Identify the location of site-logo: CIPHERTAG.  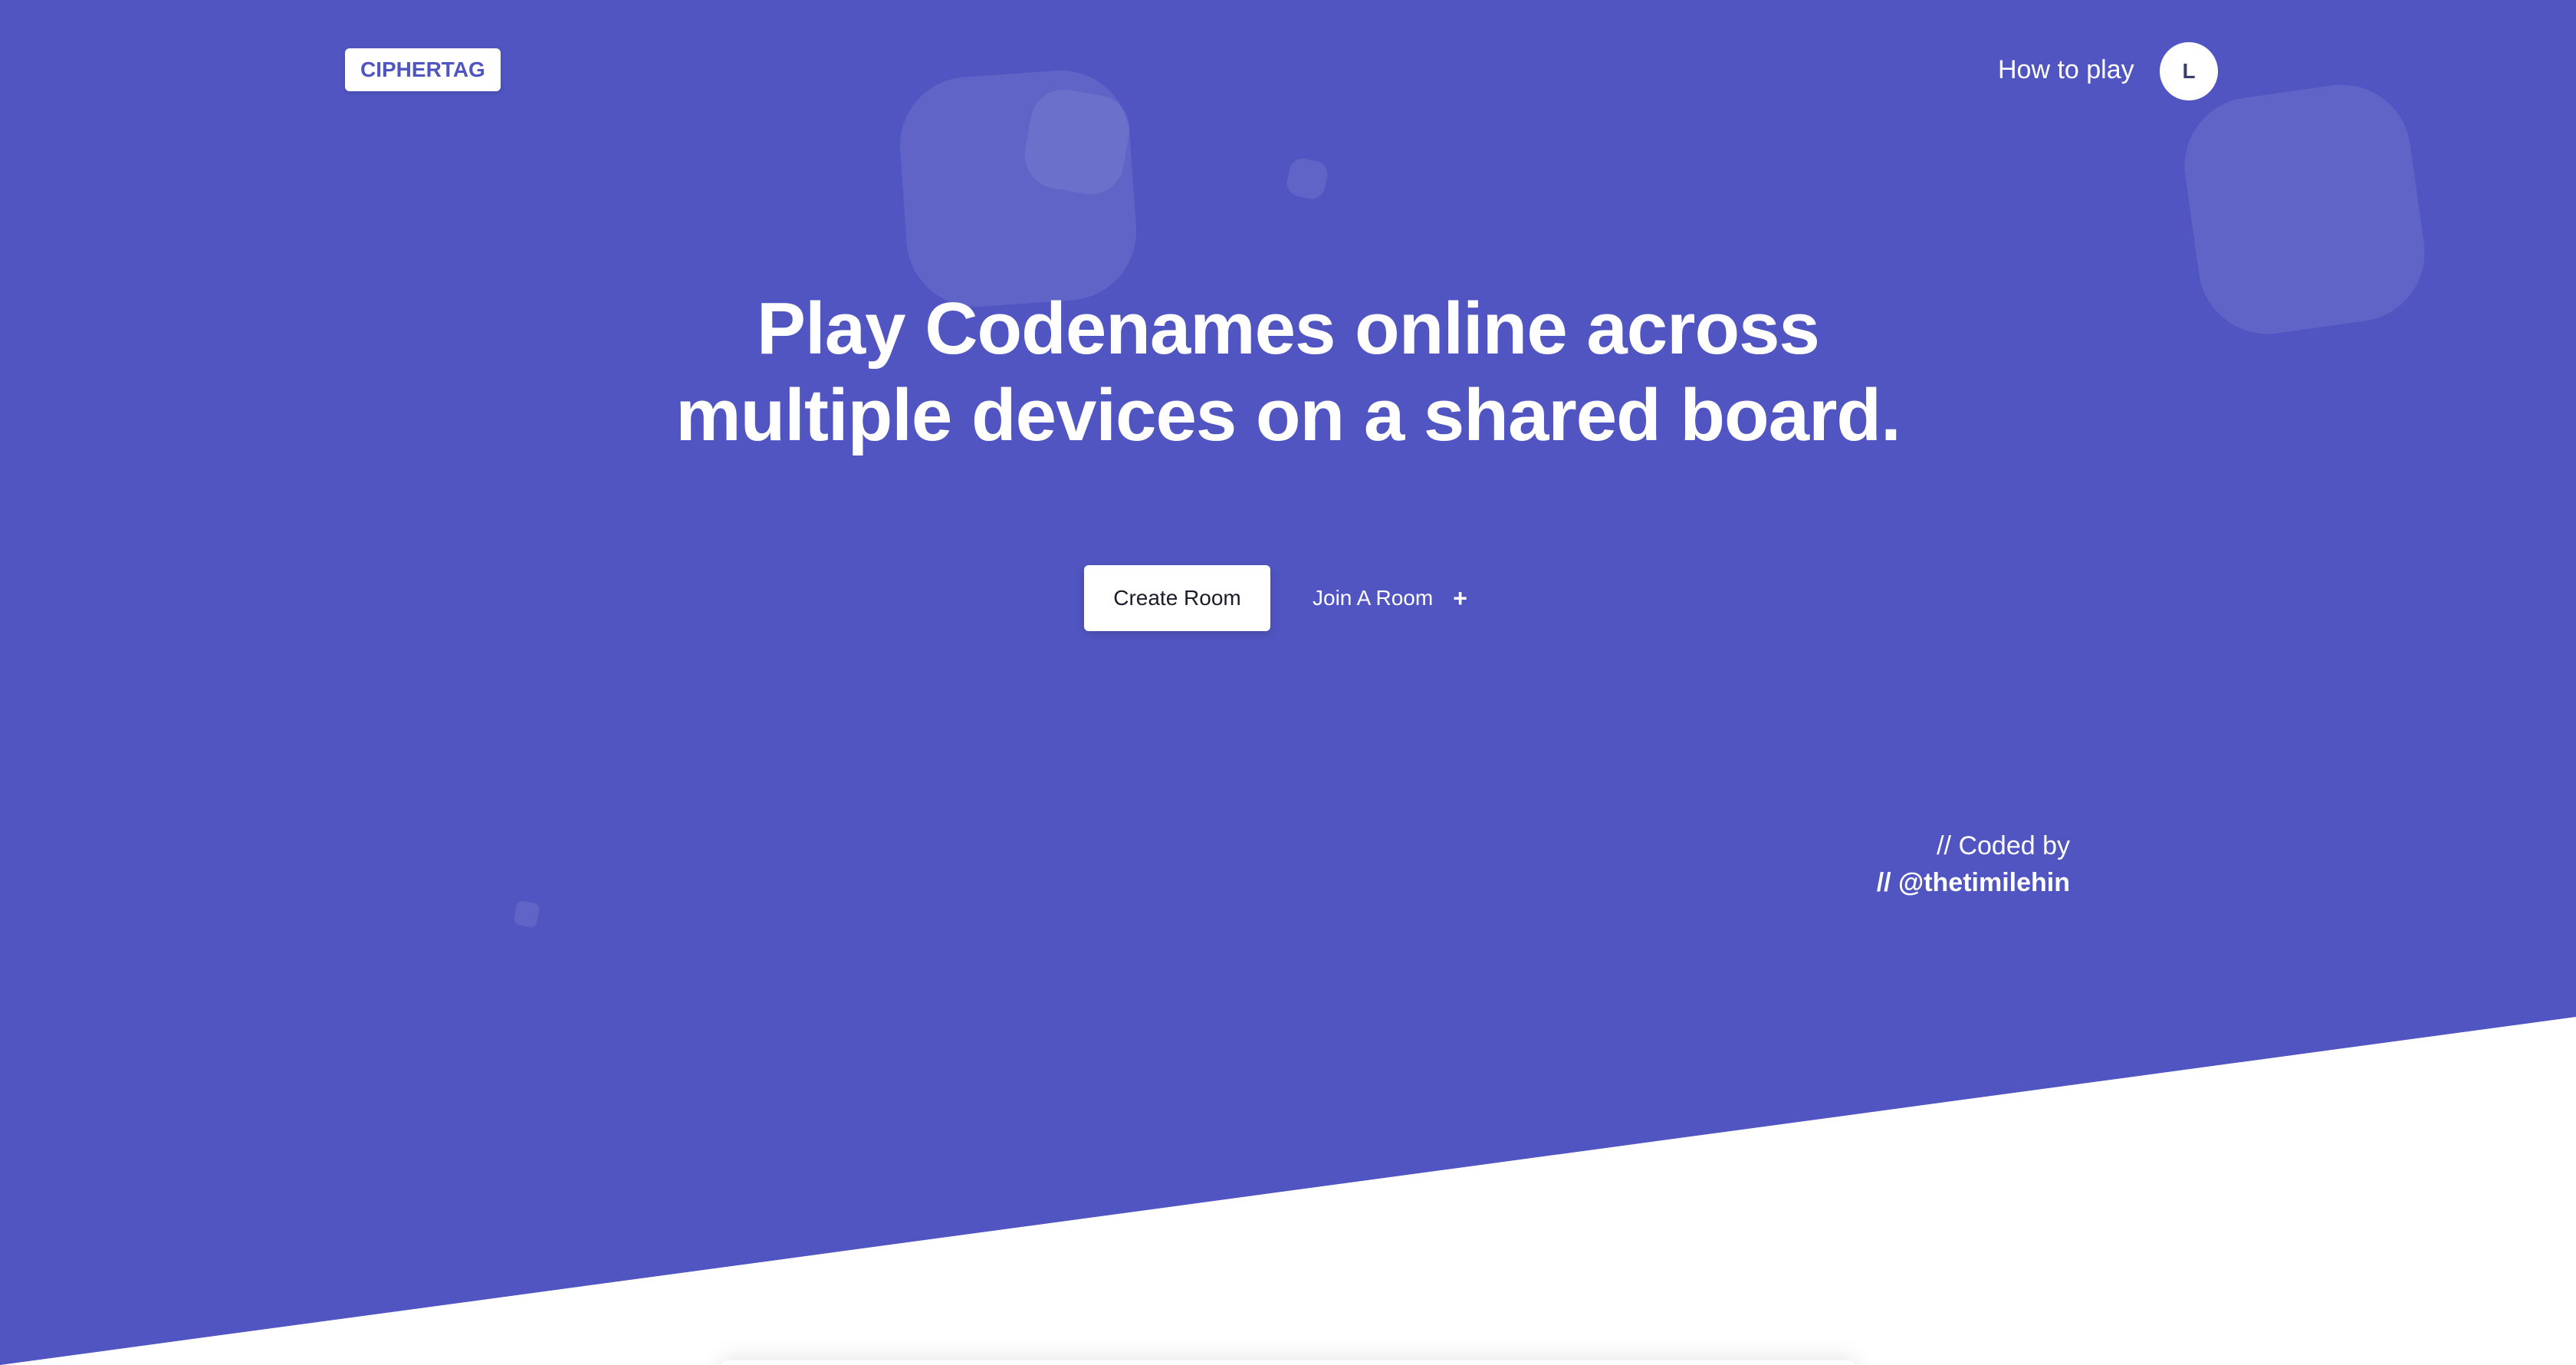
(423, 69).